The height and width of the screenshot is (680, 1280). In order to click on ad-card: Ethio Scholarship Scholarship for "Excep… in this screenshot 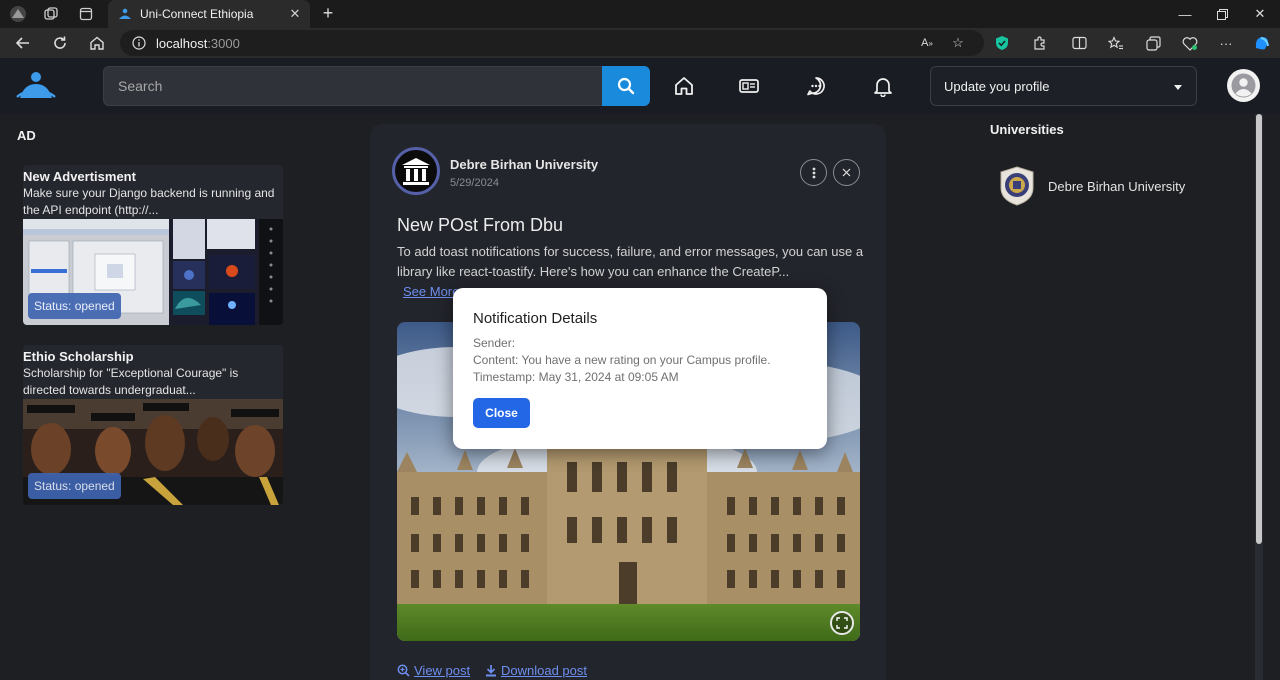, I will do `click(153, 425)`.